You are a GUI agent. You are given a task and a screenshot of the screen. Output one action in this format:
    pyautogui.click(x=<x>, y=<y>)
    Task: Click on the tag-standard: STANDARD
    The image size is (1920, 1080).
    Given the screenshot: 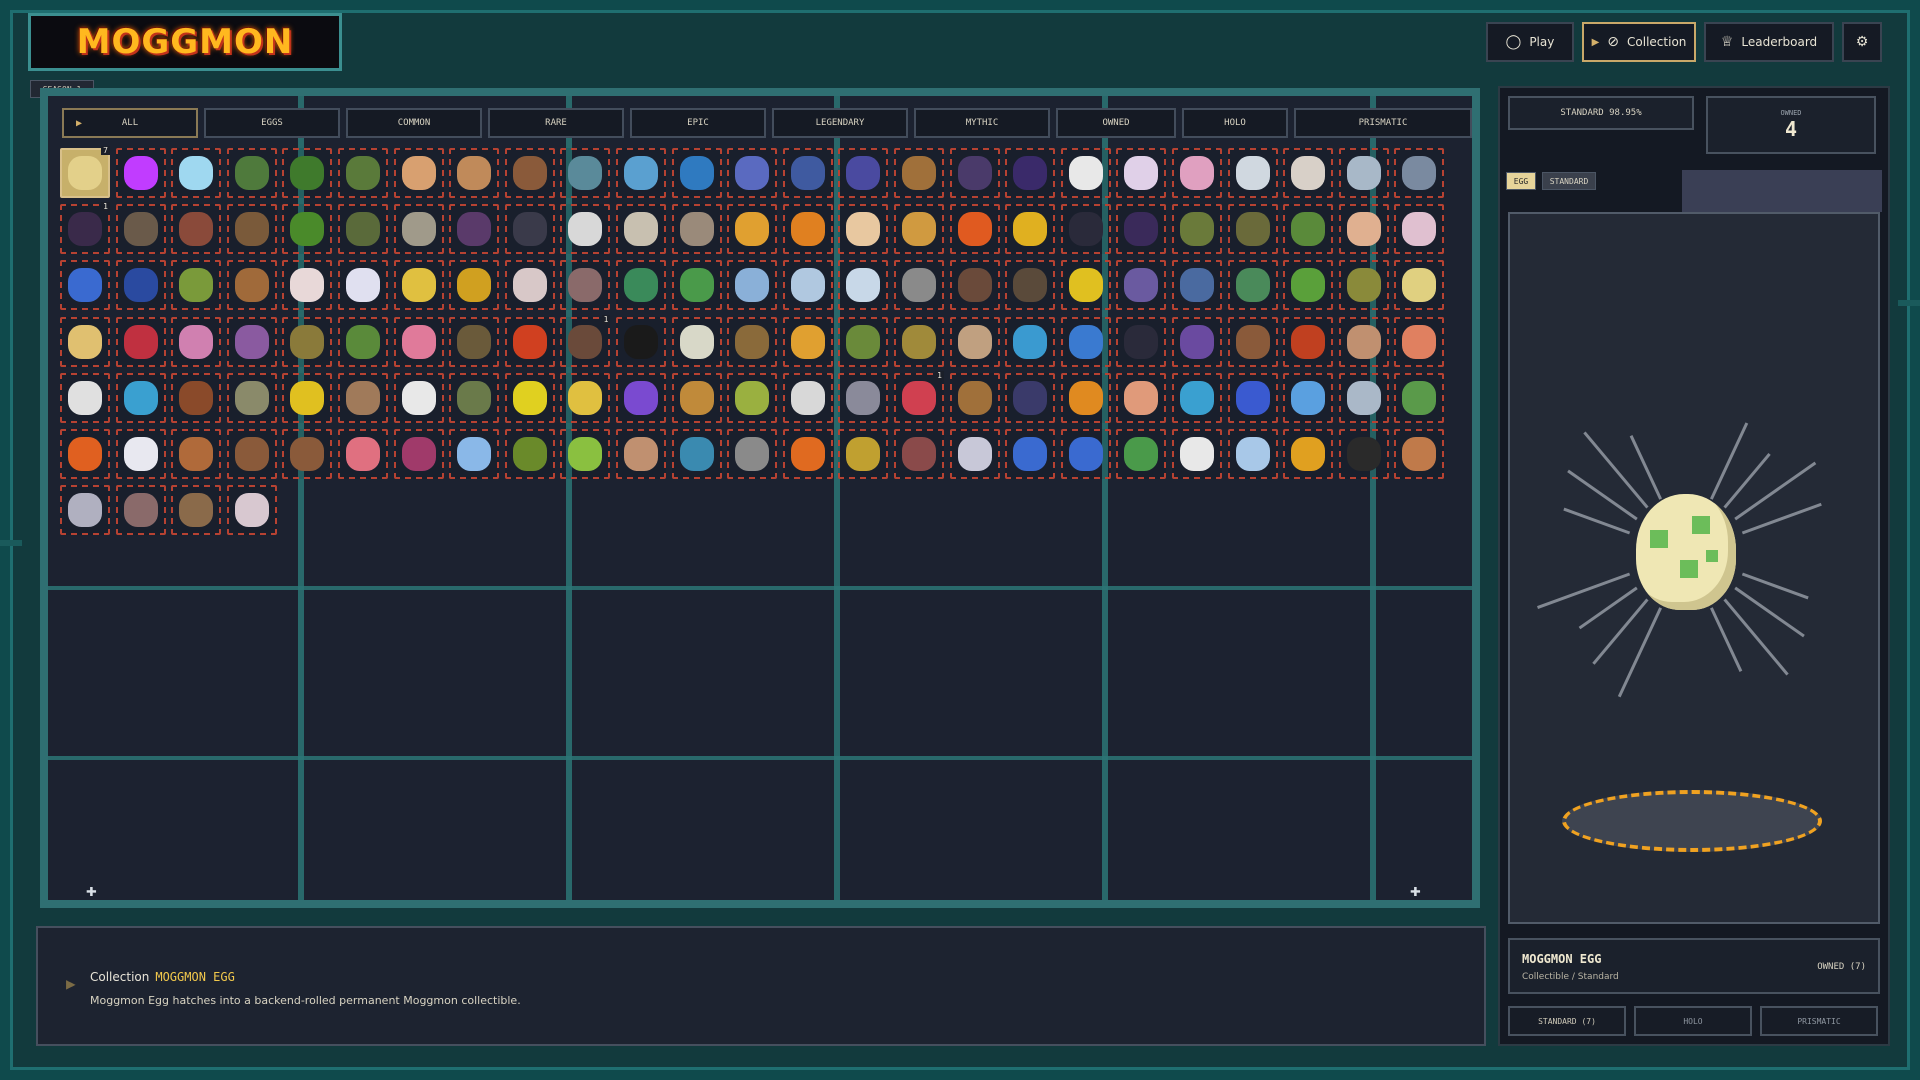 What is the action you would take?
    pyautogui.click(x=1569, y=181)
    